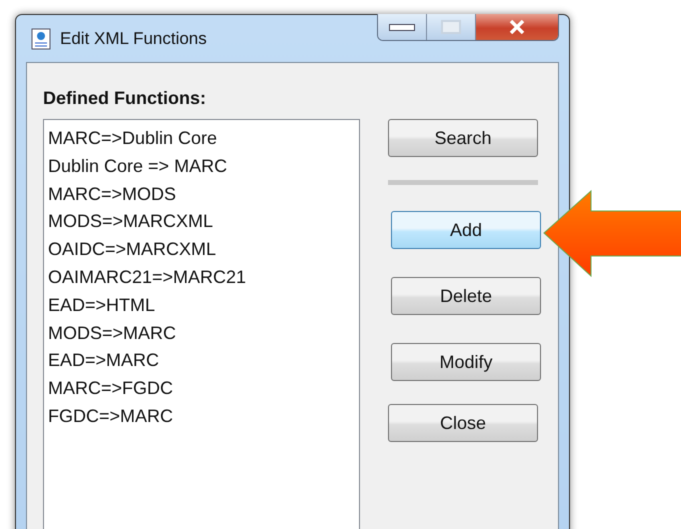 The image size is (681, 529). What do you see at coordinates (466, 362) in the screenshot?
I see `dialog-button: Modify` at bounding box center [466, 362].